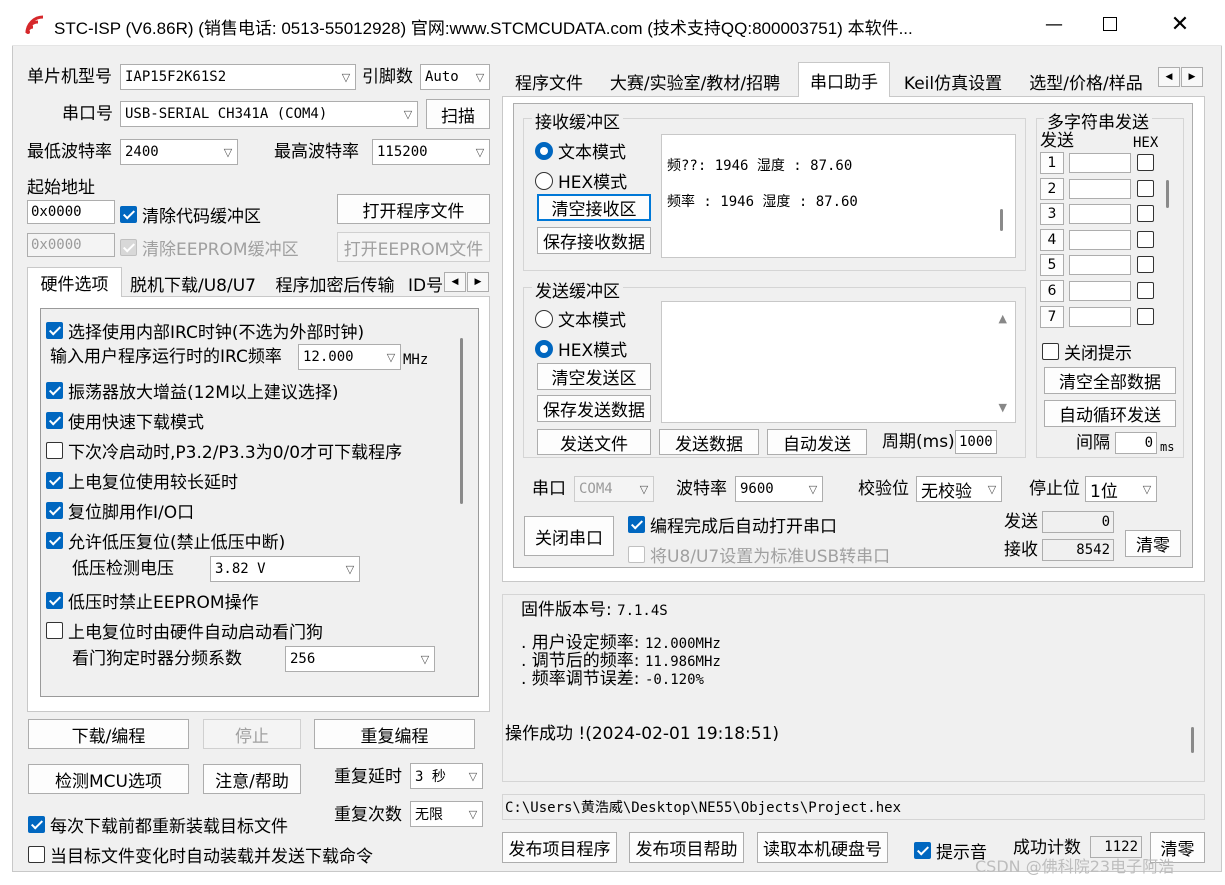 This screenshot has height=885, width=1225. What do you see at coordinates (158, 824) in the screenshot?
I see `reload-before-download-checkbox: 每次下载前都重新装载目标文件` at bounding box center [158, 824].